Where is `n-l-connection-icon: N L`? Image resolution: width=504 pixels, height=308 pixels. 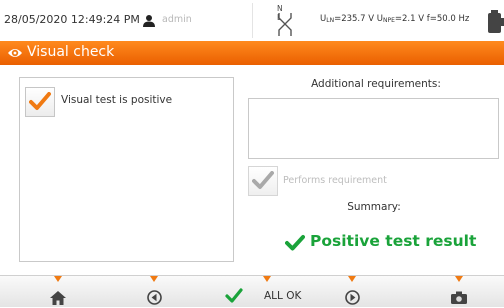 n-l-connection-icon: N L is located at coordinates (285, 21).